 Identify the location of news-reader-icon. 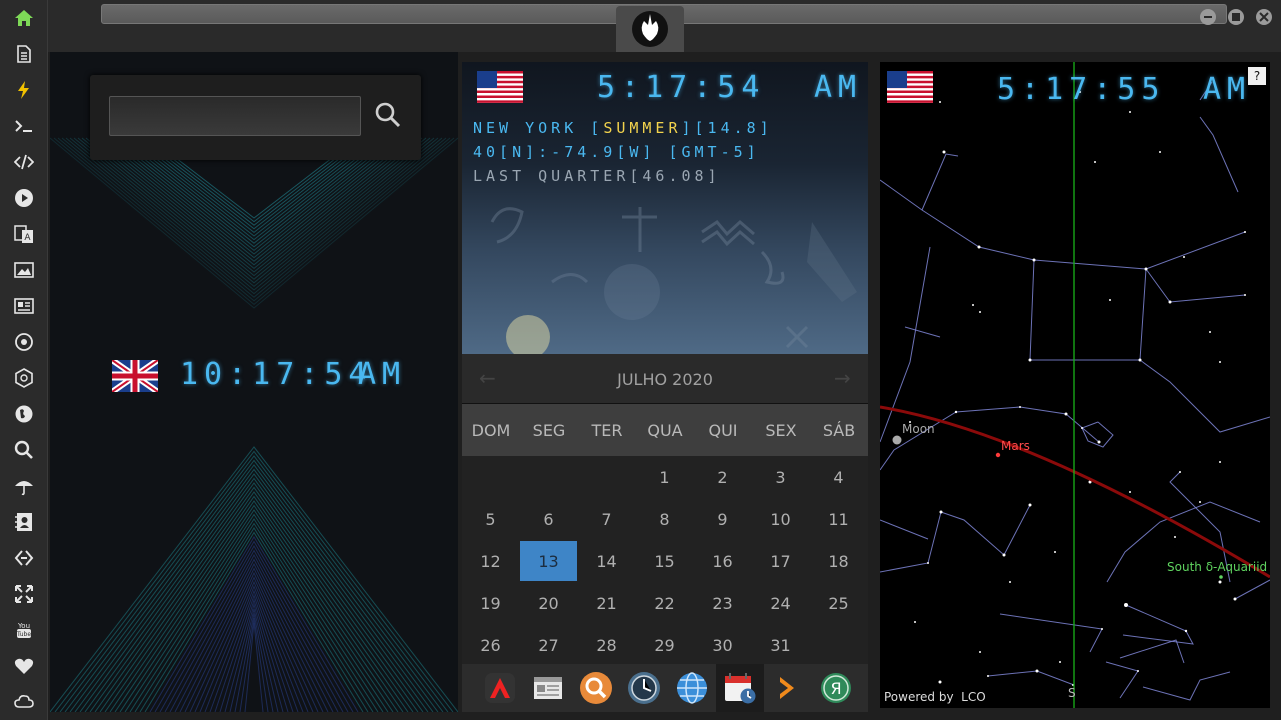
(548, 688).